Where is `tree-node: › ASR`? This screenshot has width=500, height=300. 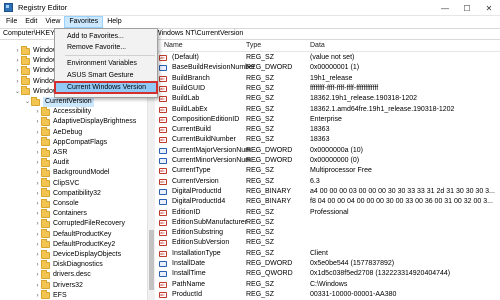
tree-node: › ASR is located at coordinates (50, 152).